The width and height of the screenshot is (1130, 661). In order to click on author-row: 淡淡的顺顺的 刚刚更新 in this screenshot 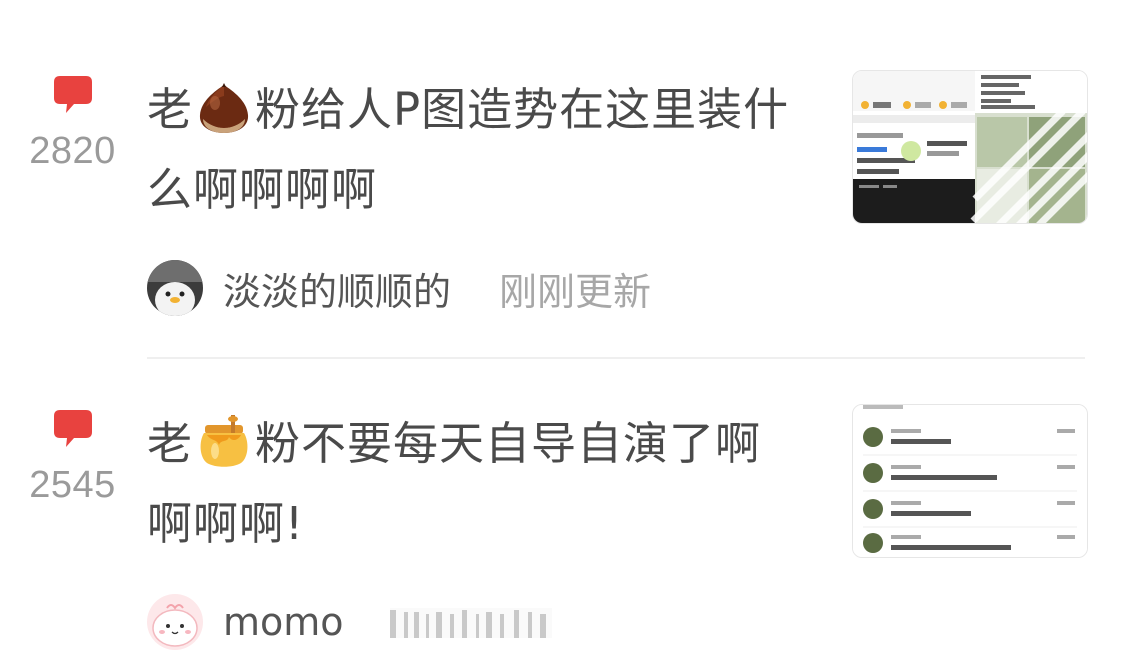, I will do `click(399, 288)`.